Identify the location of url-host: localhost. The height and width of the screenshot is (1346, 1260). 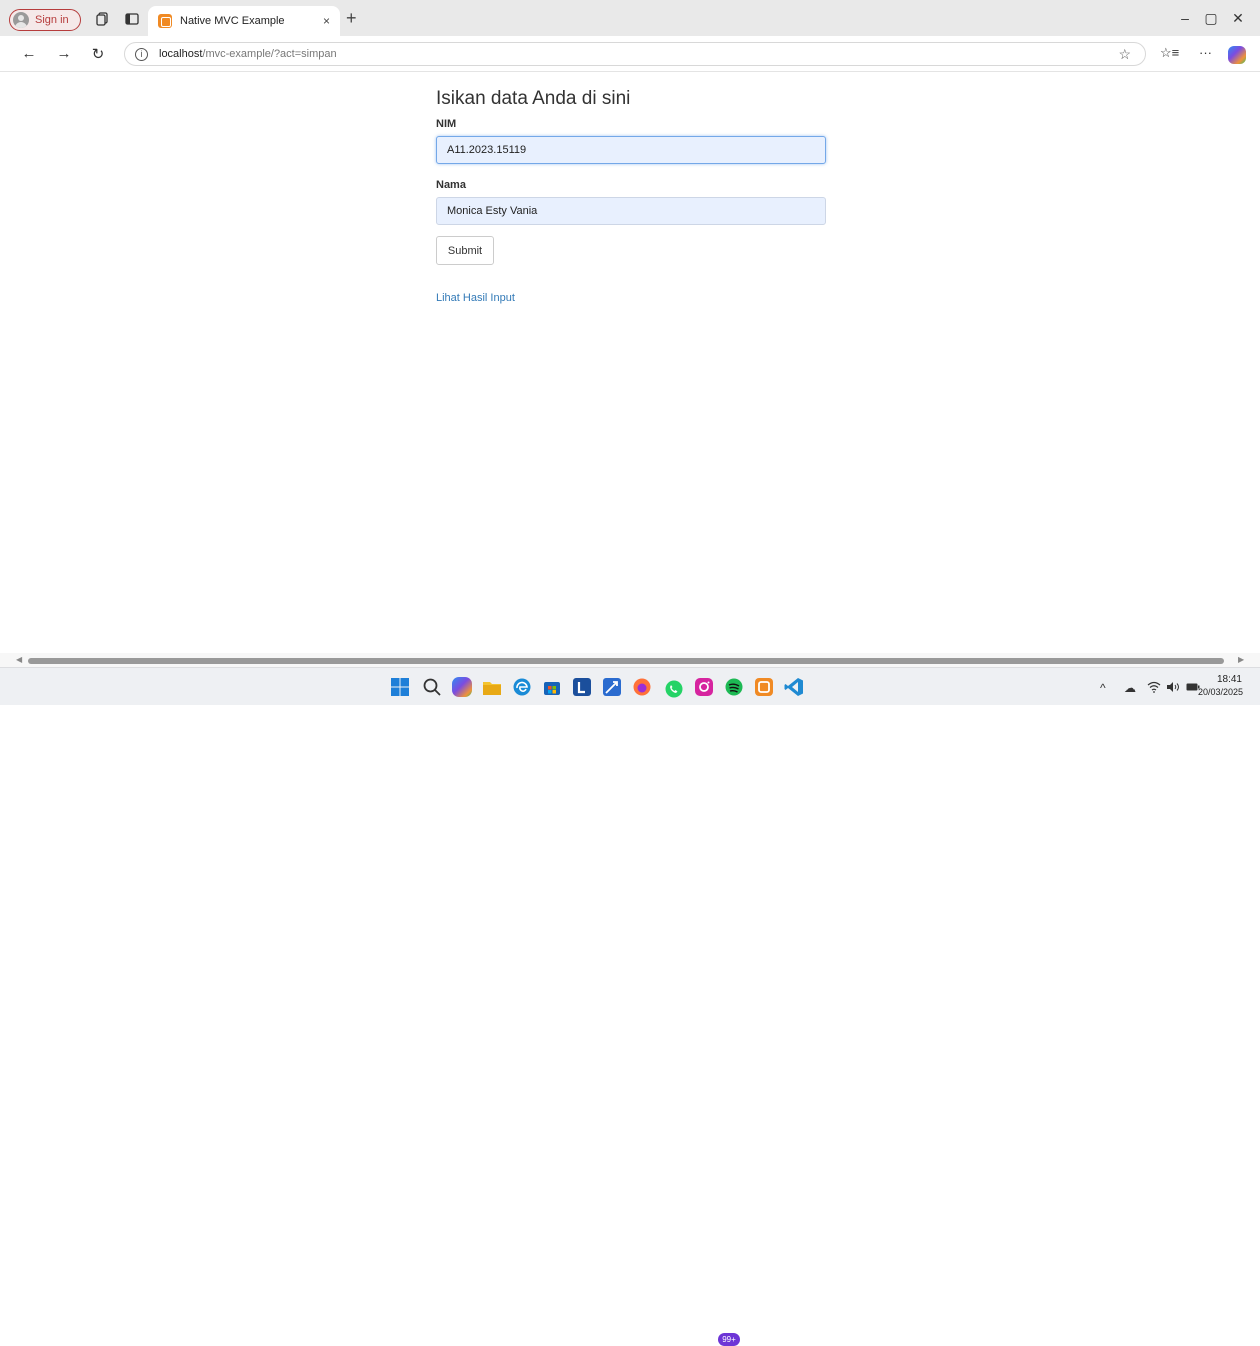
(181, 54).